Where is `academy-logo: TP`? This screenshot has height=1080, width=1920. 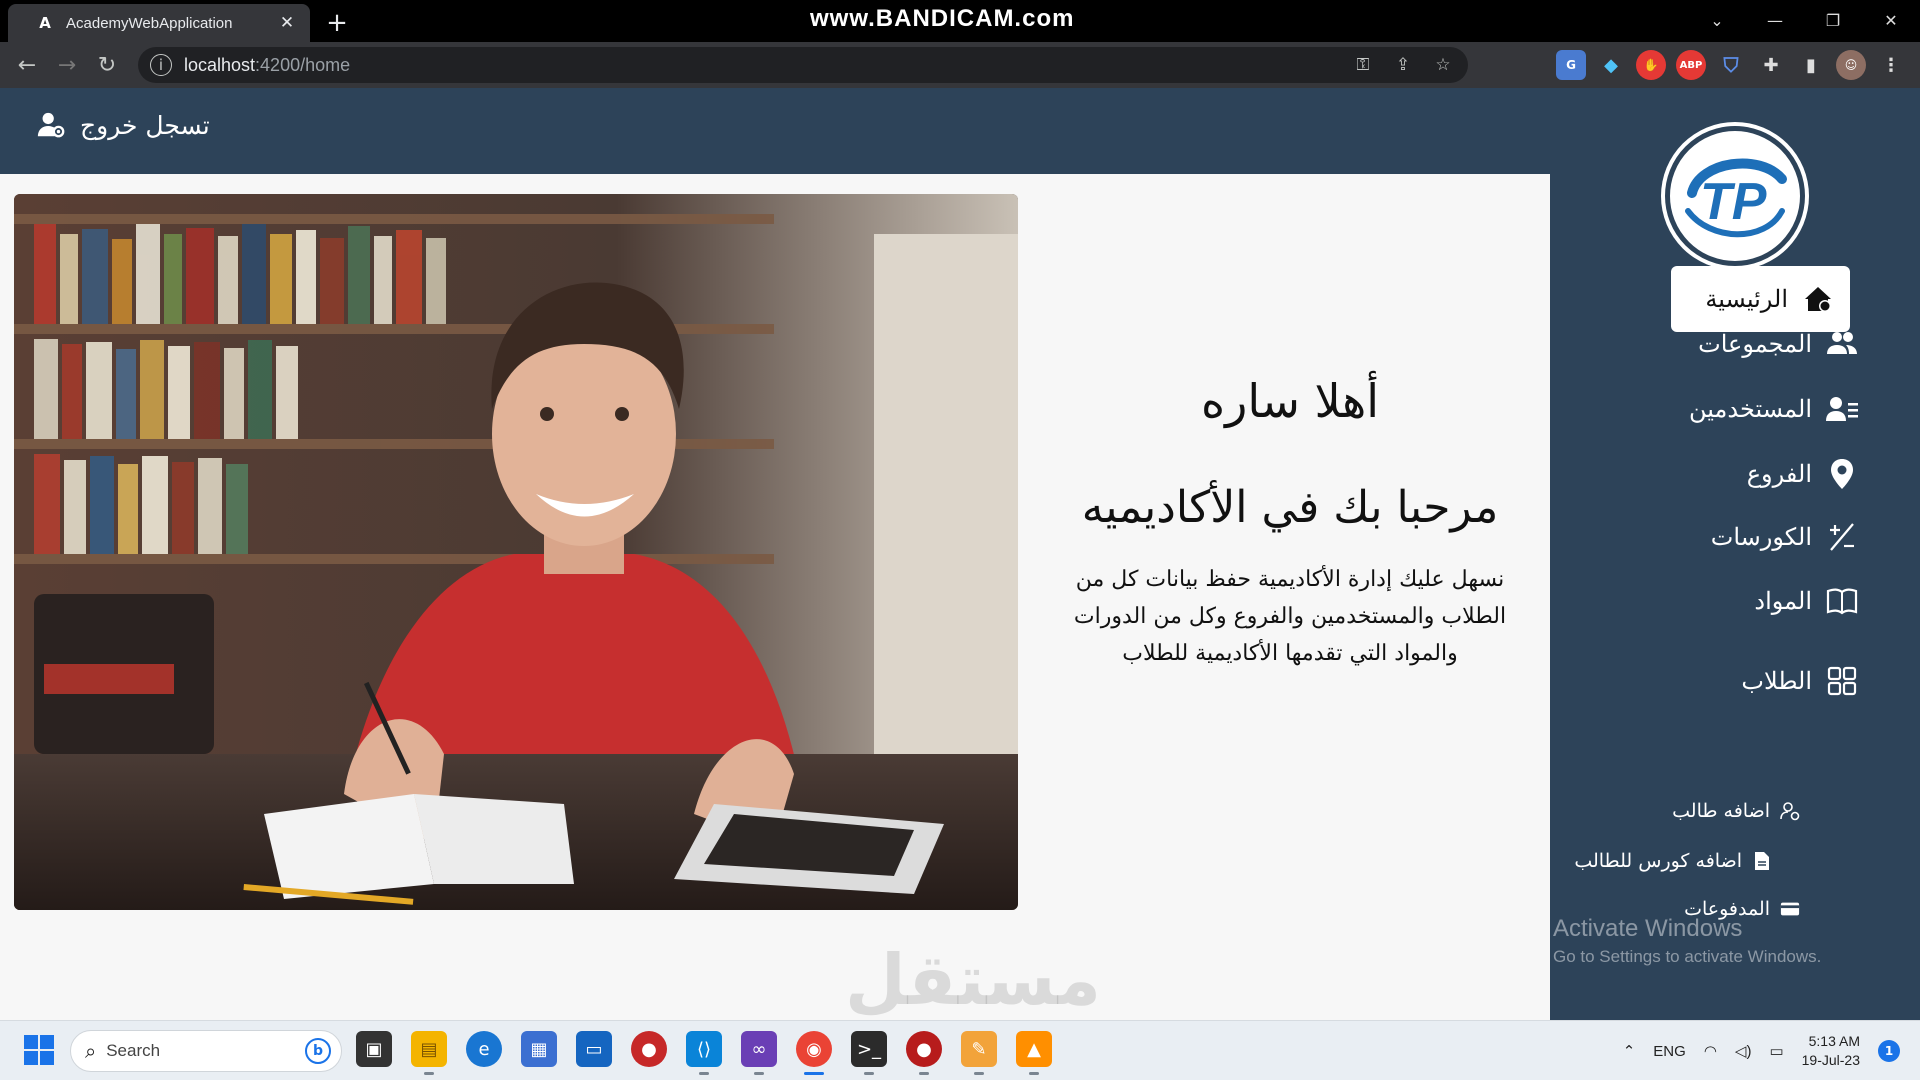
academy-logo: TP is located at coordinates (1735, 196).